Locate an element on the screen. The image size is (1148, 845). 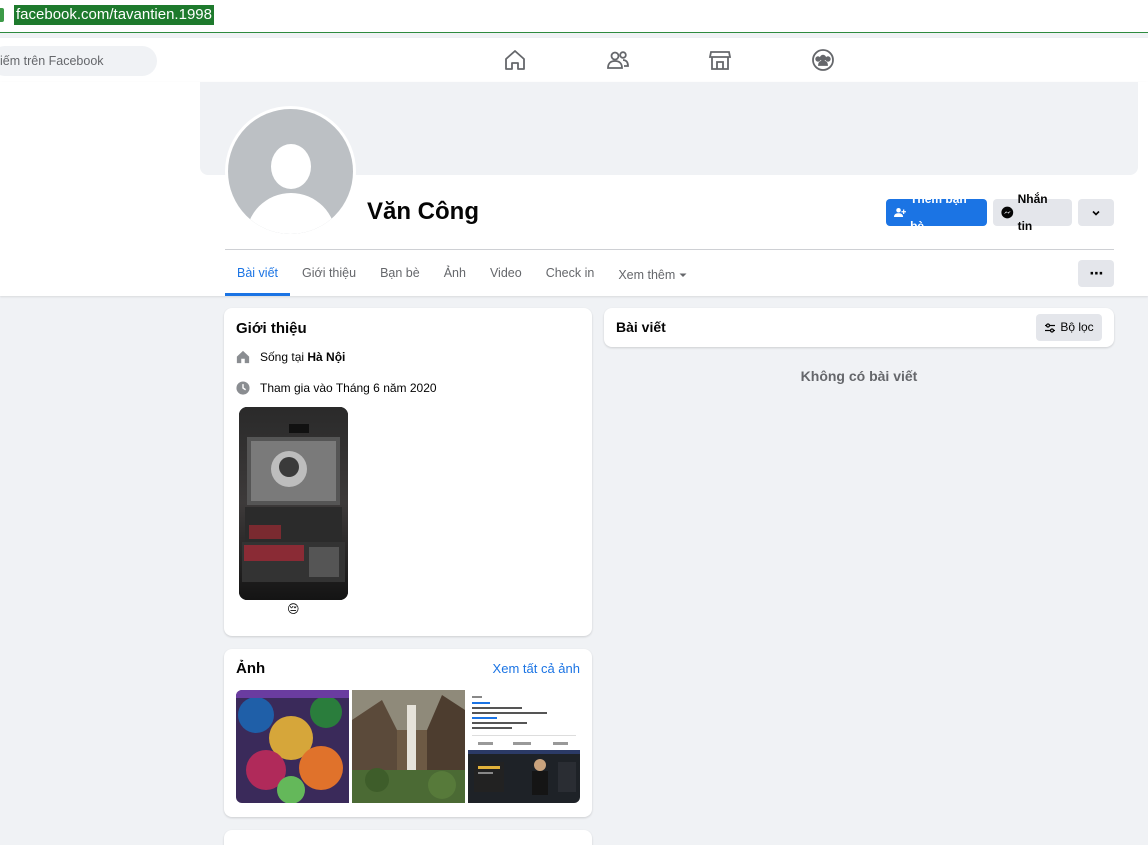
posts-card: Bài viết Bộ lọc is located at coordinates (859, 327).